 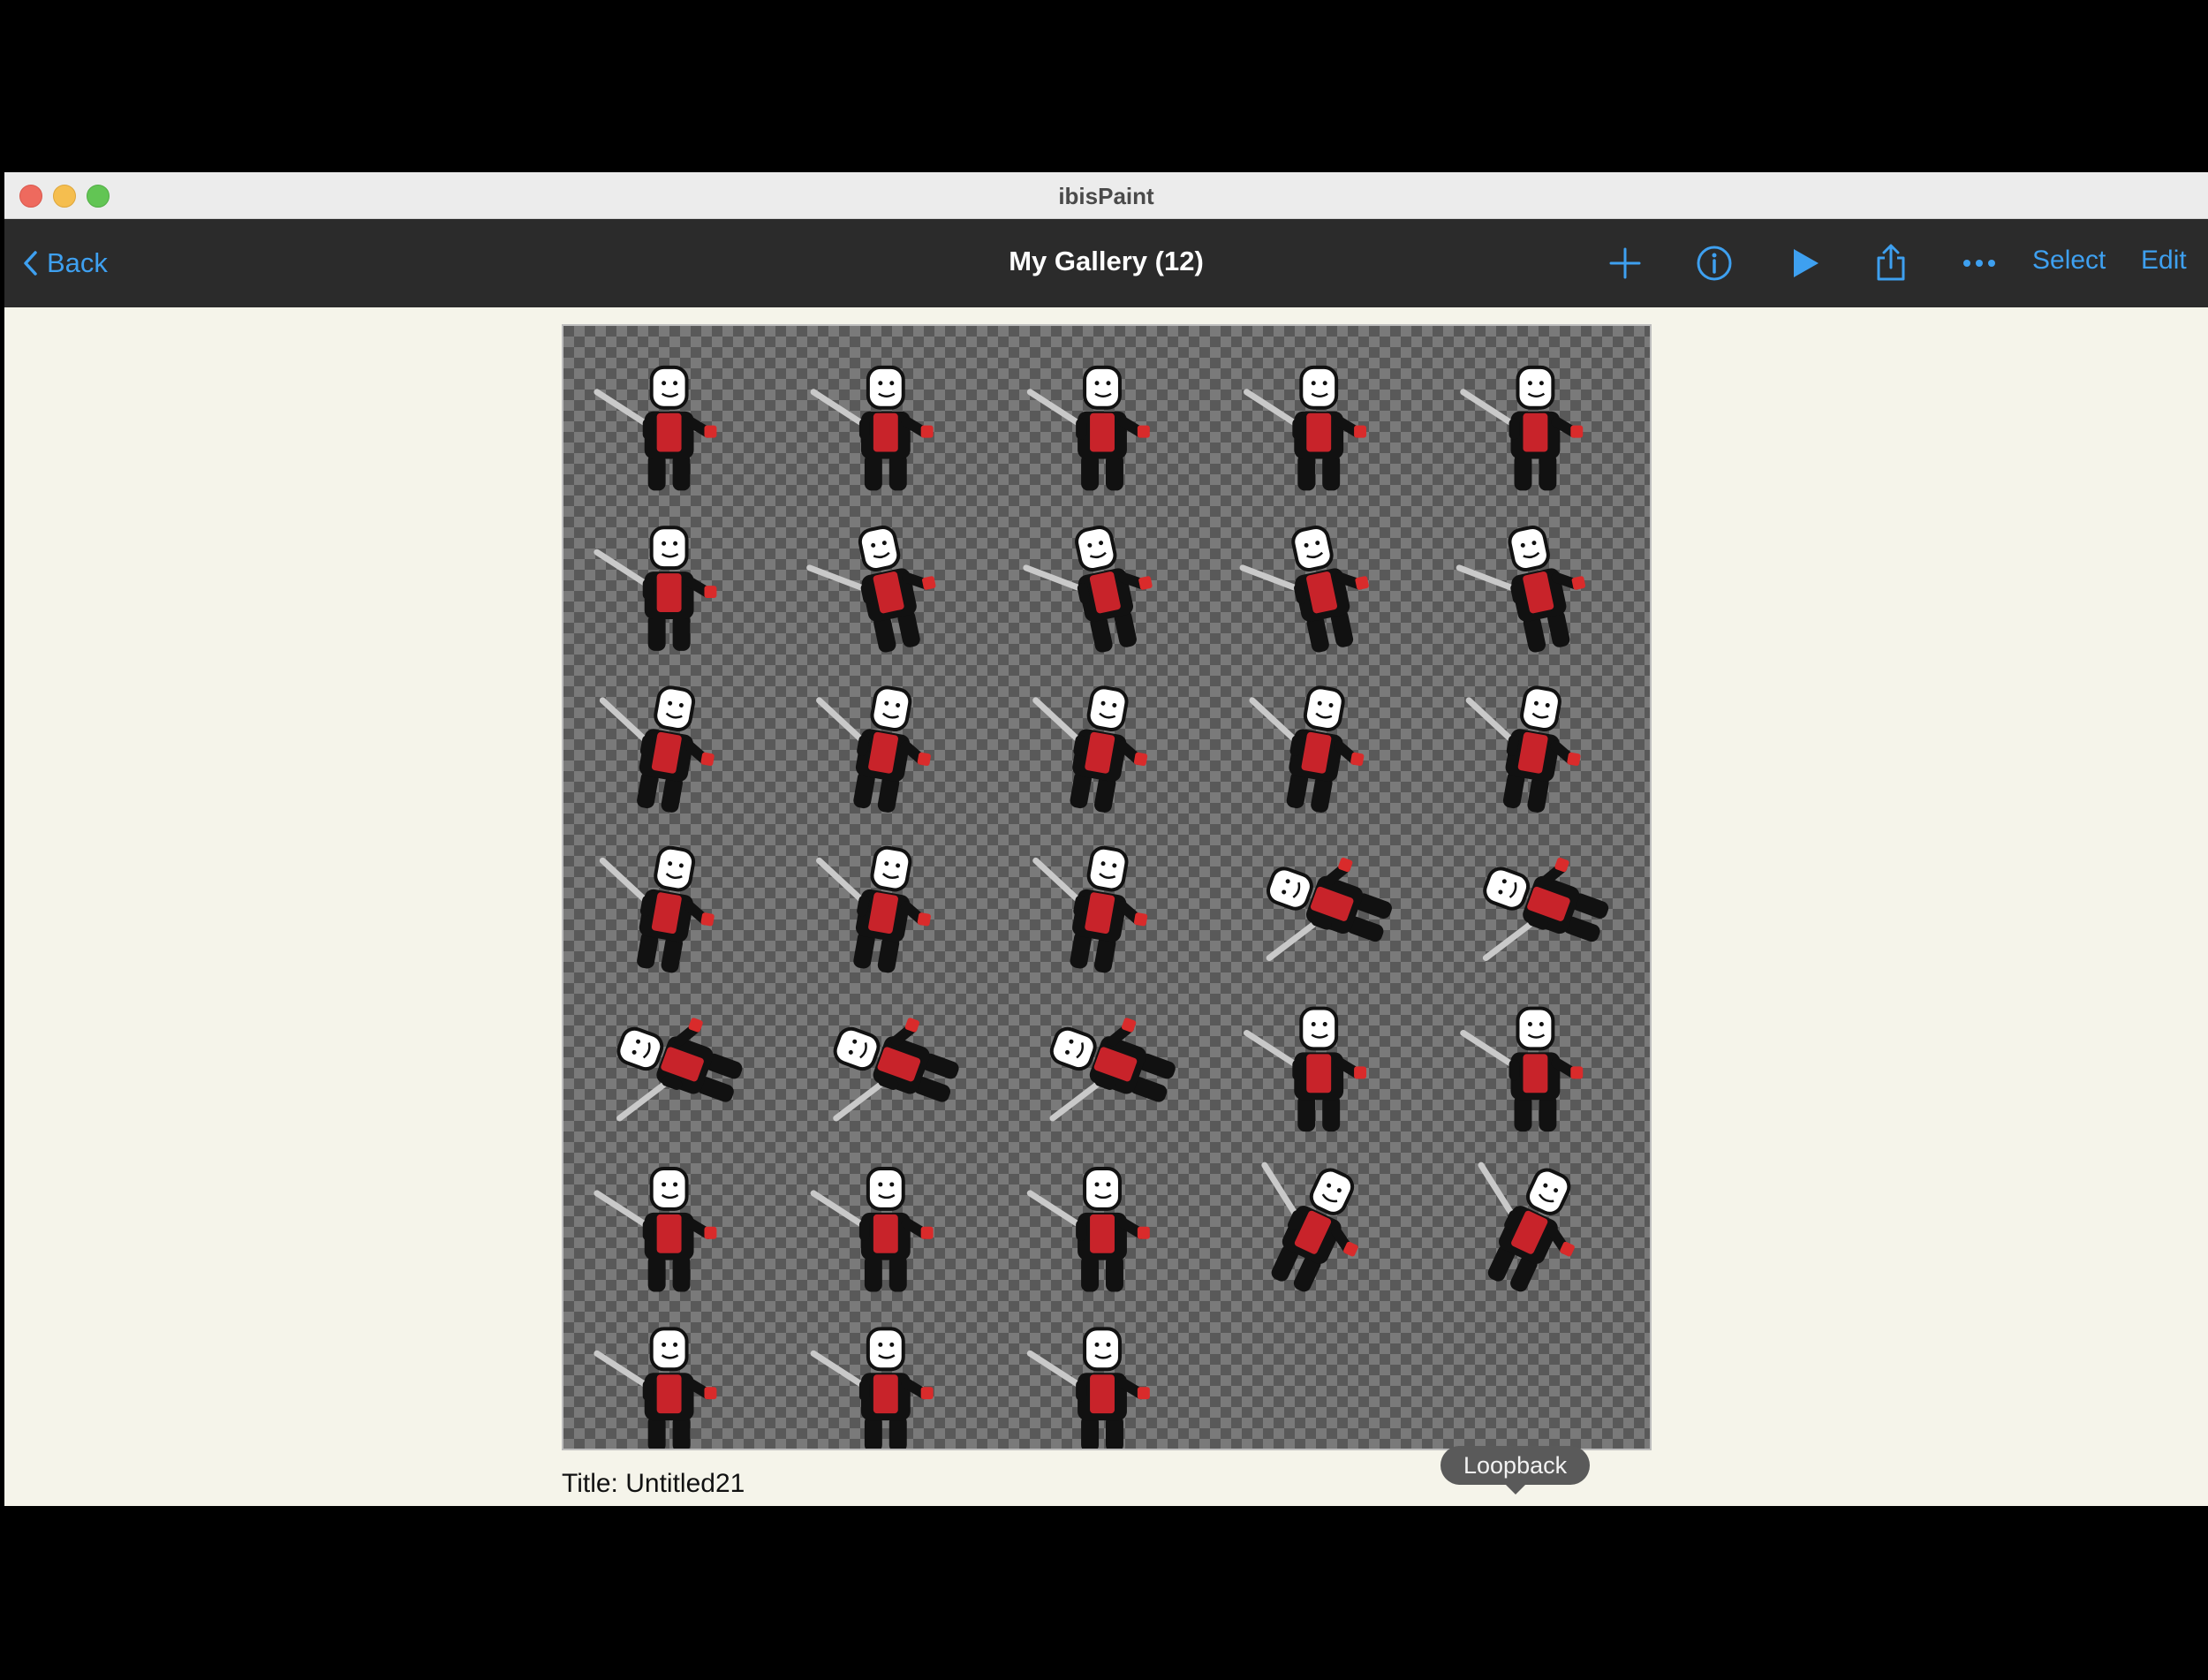 I want to click on info-icon, so click(x=1714, y=263).